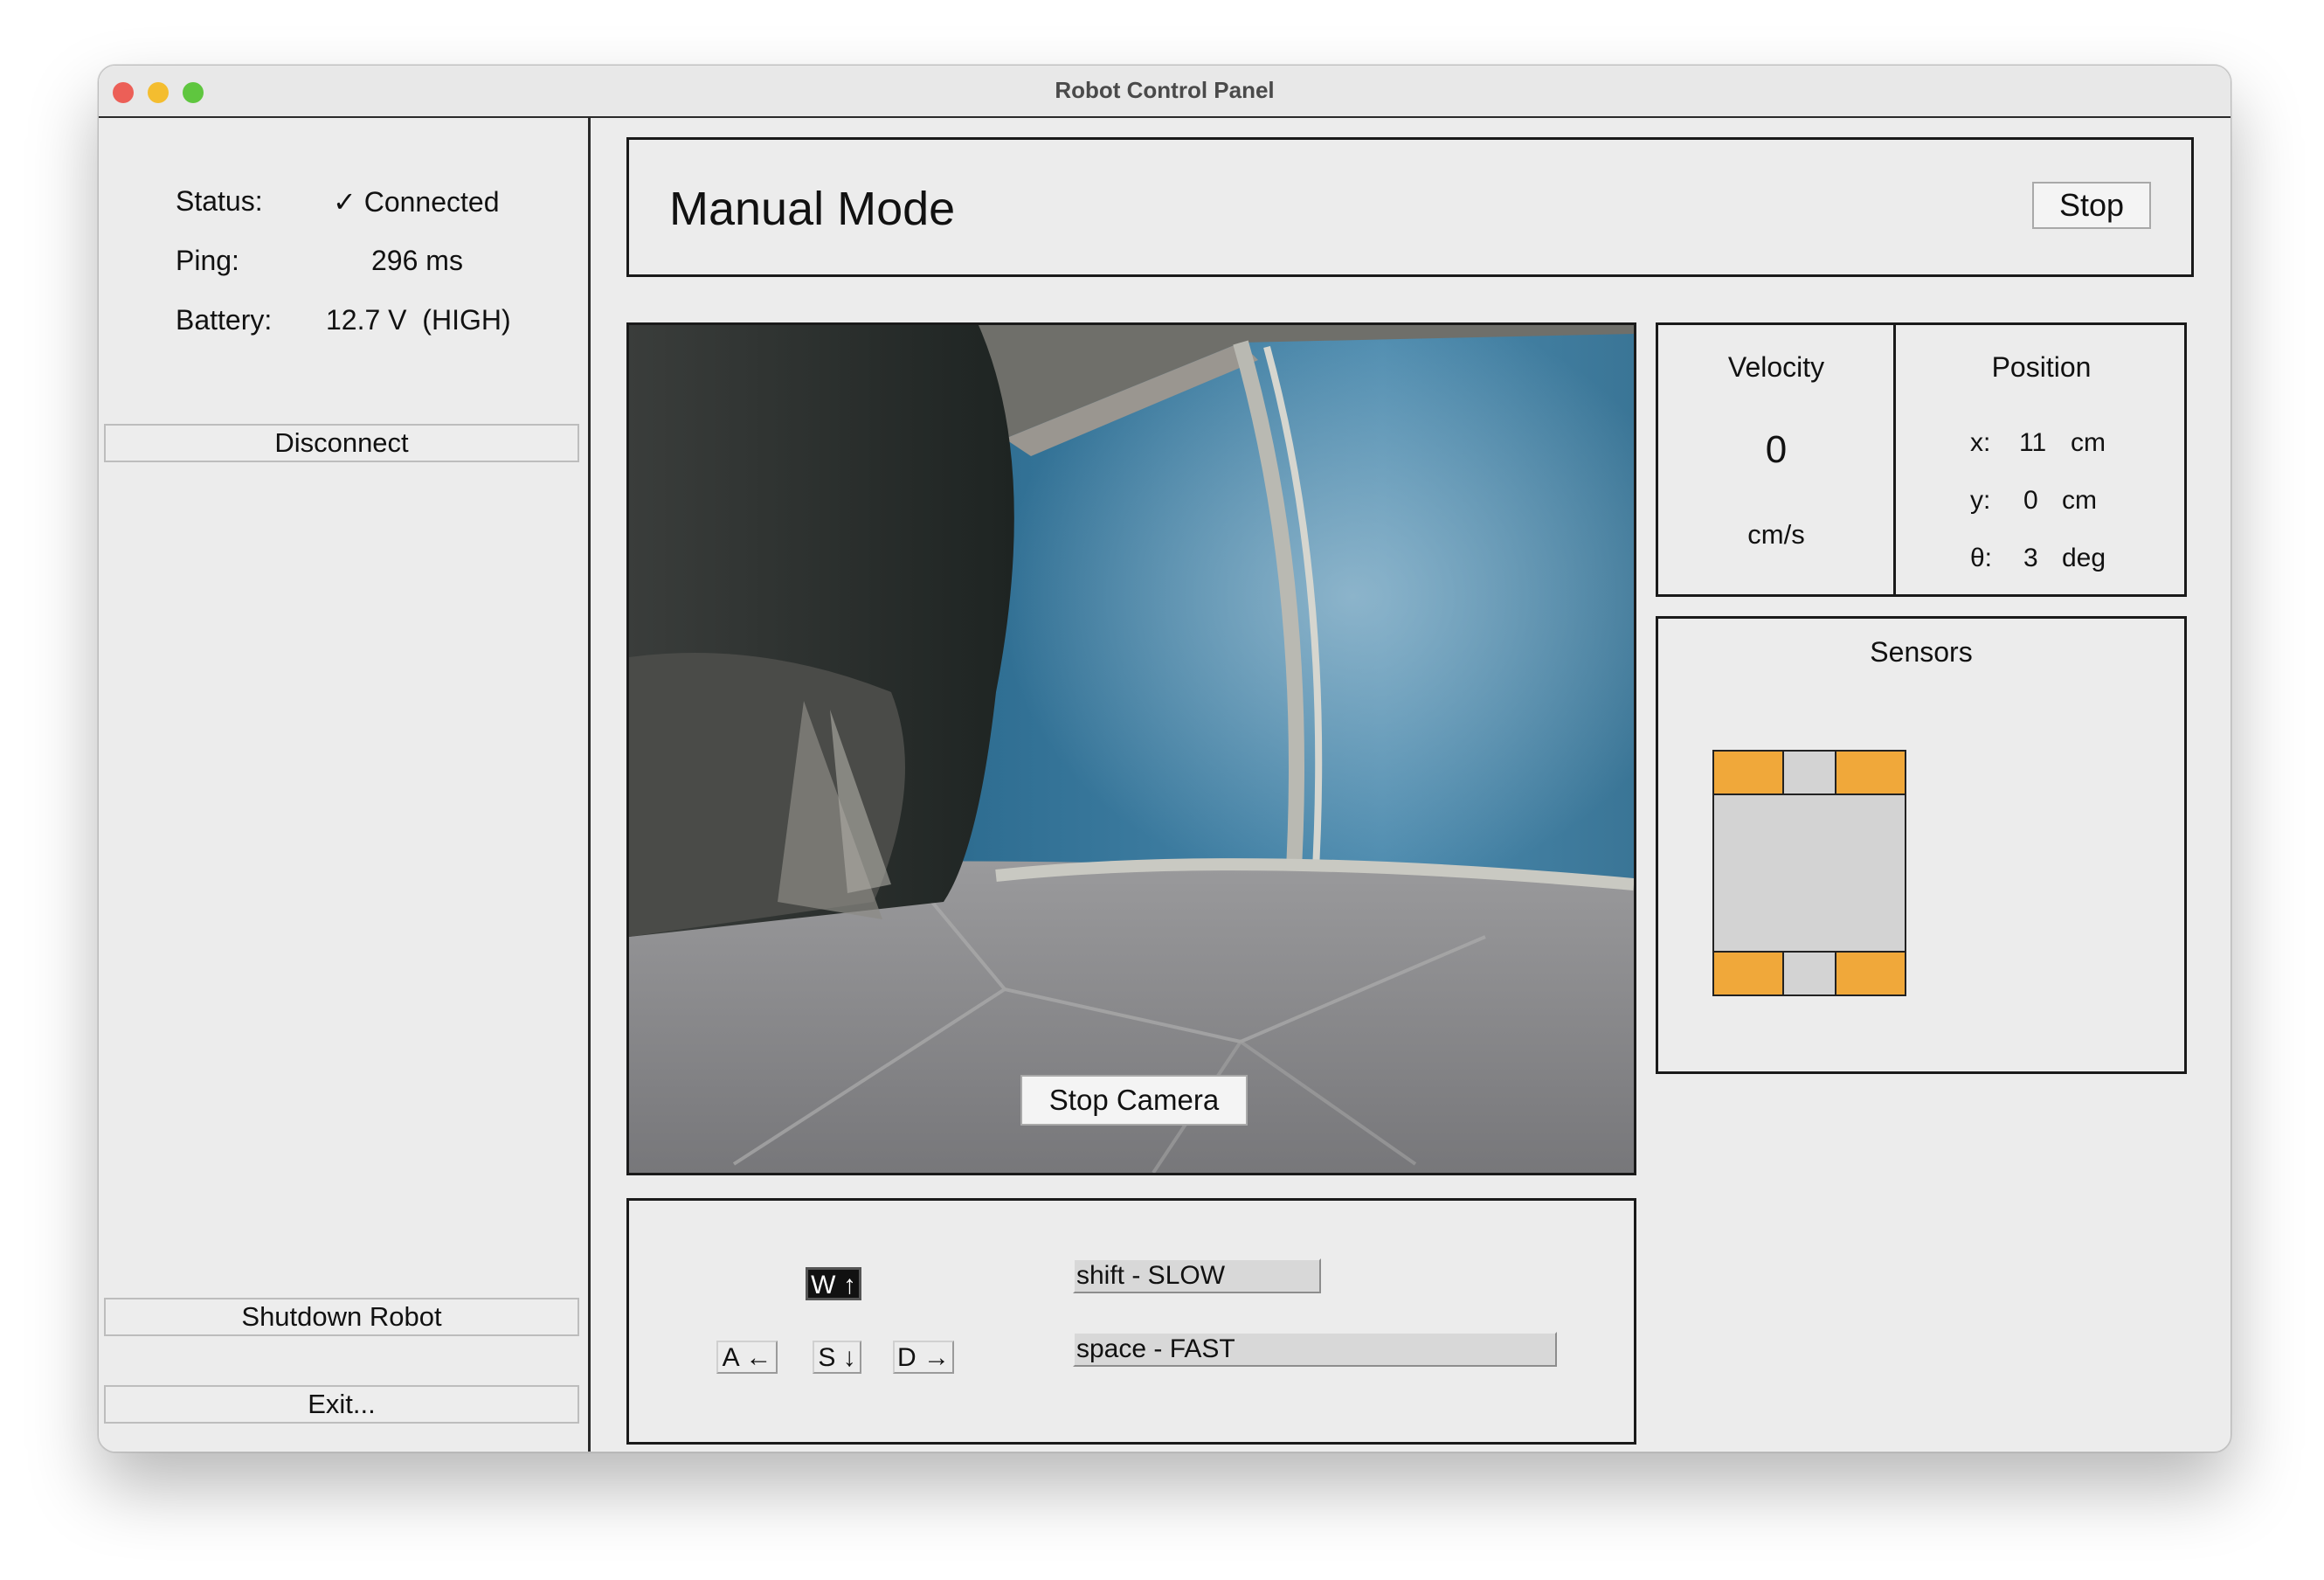 This screenshot has width=2324, height=1580. What do you see at coordinates (2031, 501) in the screenshot?
I see `position-y-value: 0` at bounding box center [2031, 501].